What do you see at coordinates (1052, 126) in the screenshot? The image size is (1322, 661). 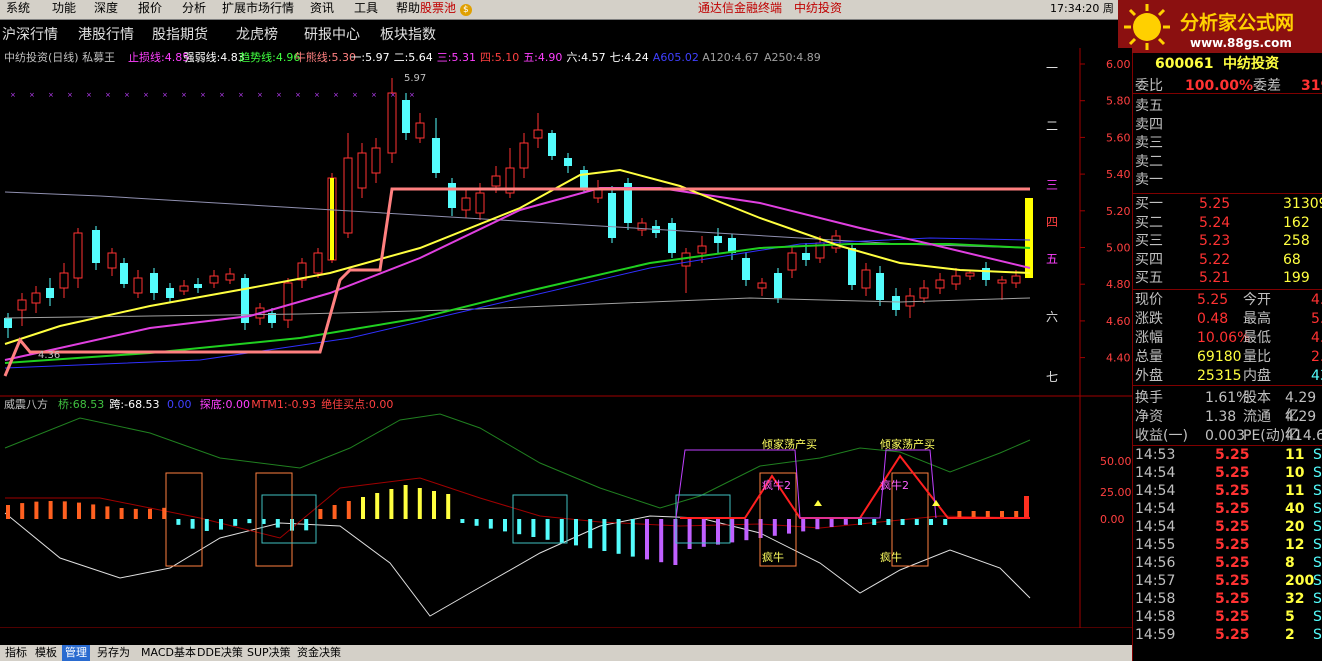 I see `level-mark: 二` at bounding box center [1052, 126].